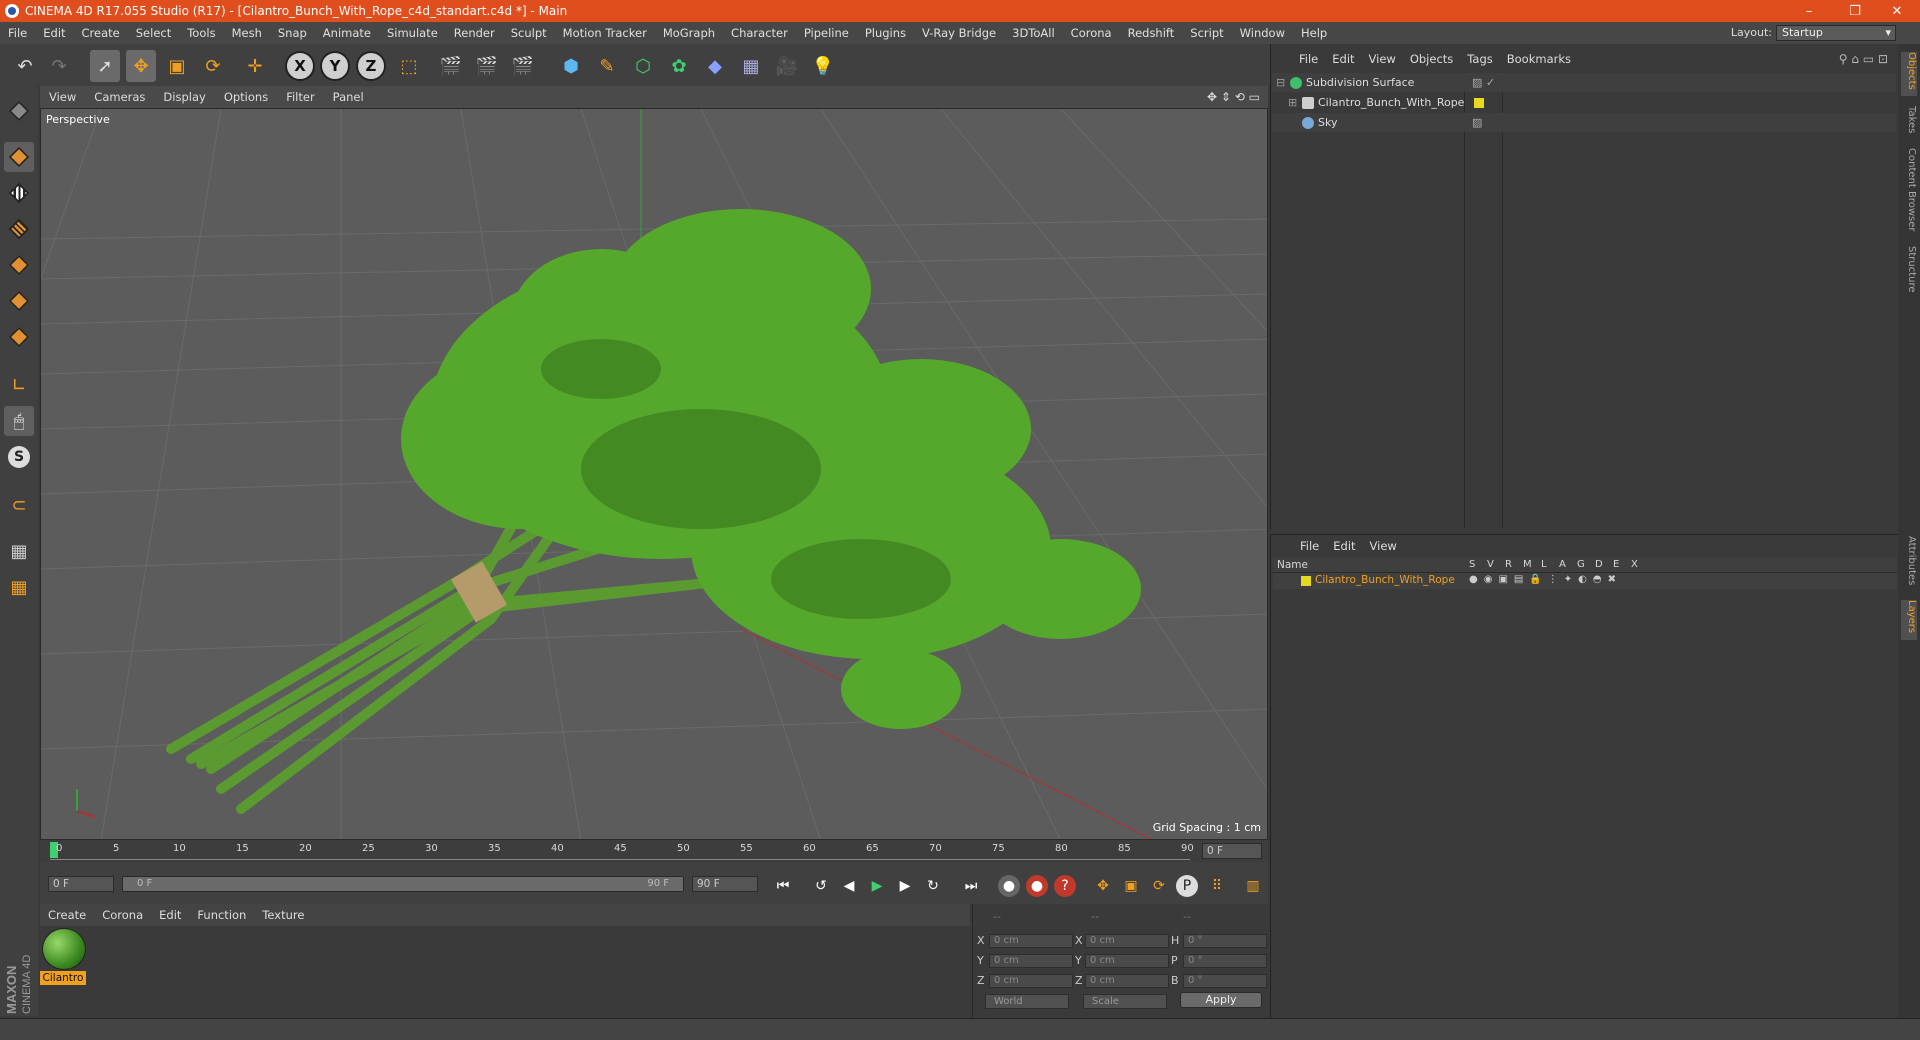 The image size is (1920, 1040). What do you see at coordinates (1584, 122) in the screenshot?
I see `object-row-sky: Sky ▨` at bounding box center [1584, 122].